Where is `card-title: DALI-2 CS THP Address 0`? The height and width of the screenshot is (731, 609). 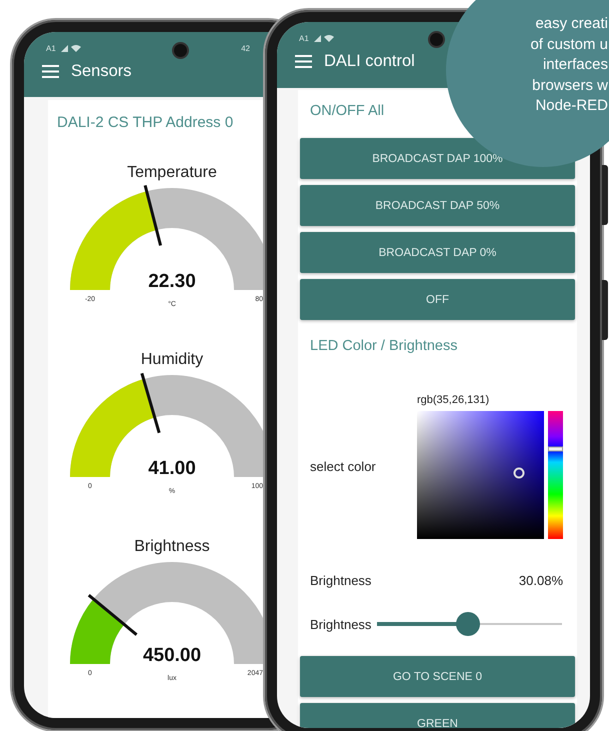
card-title: DALI-2 CS THP Address 0 is located at coordinates (145, 122).